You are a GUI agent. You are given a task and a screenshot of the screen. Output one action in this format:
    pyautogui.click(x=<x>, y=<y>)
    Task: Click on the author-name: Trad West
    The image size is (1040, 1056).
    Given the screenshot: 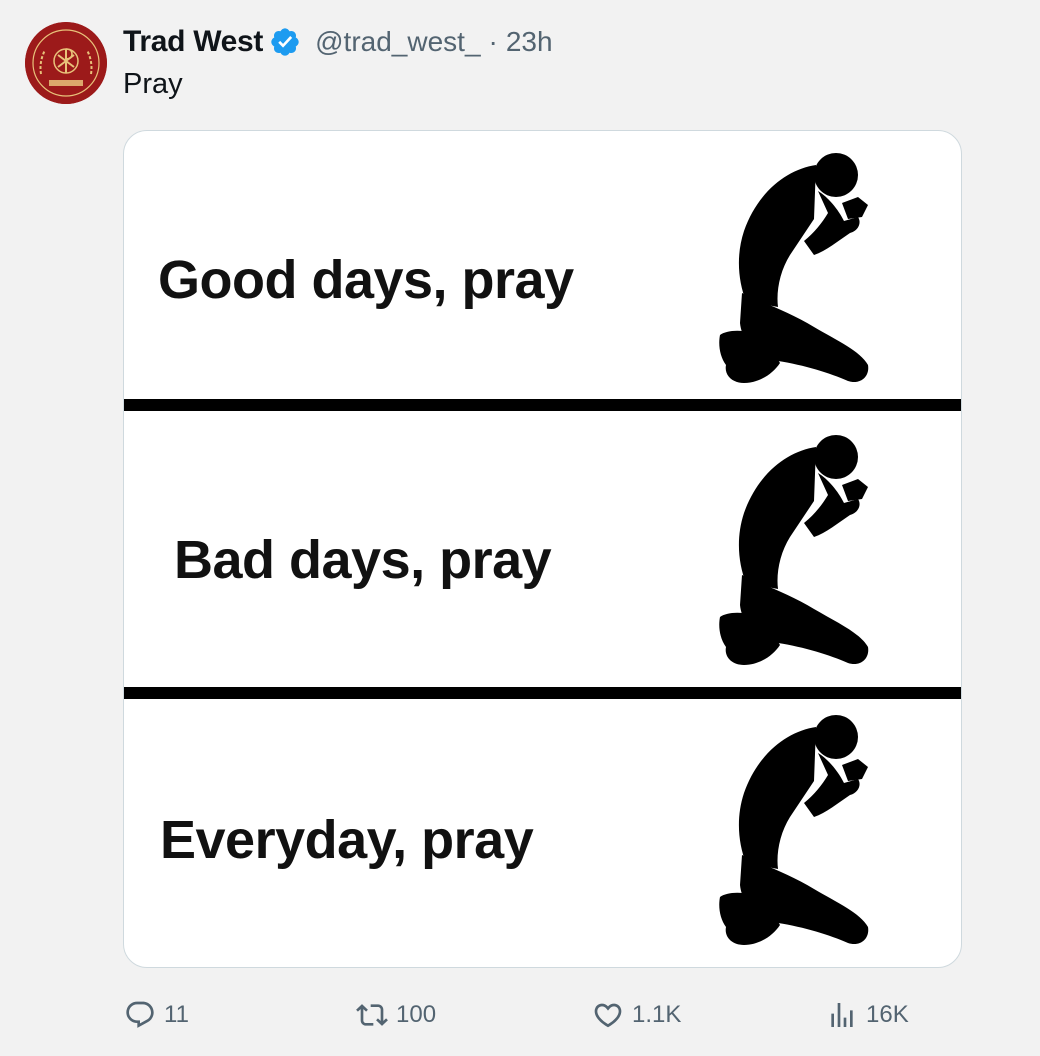 What is the action you would take?
    pyautogui.click(x=193, y=42)
    